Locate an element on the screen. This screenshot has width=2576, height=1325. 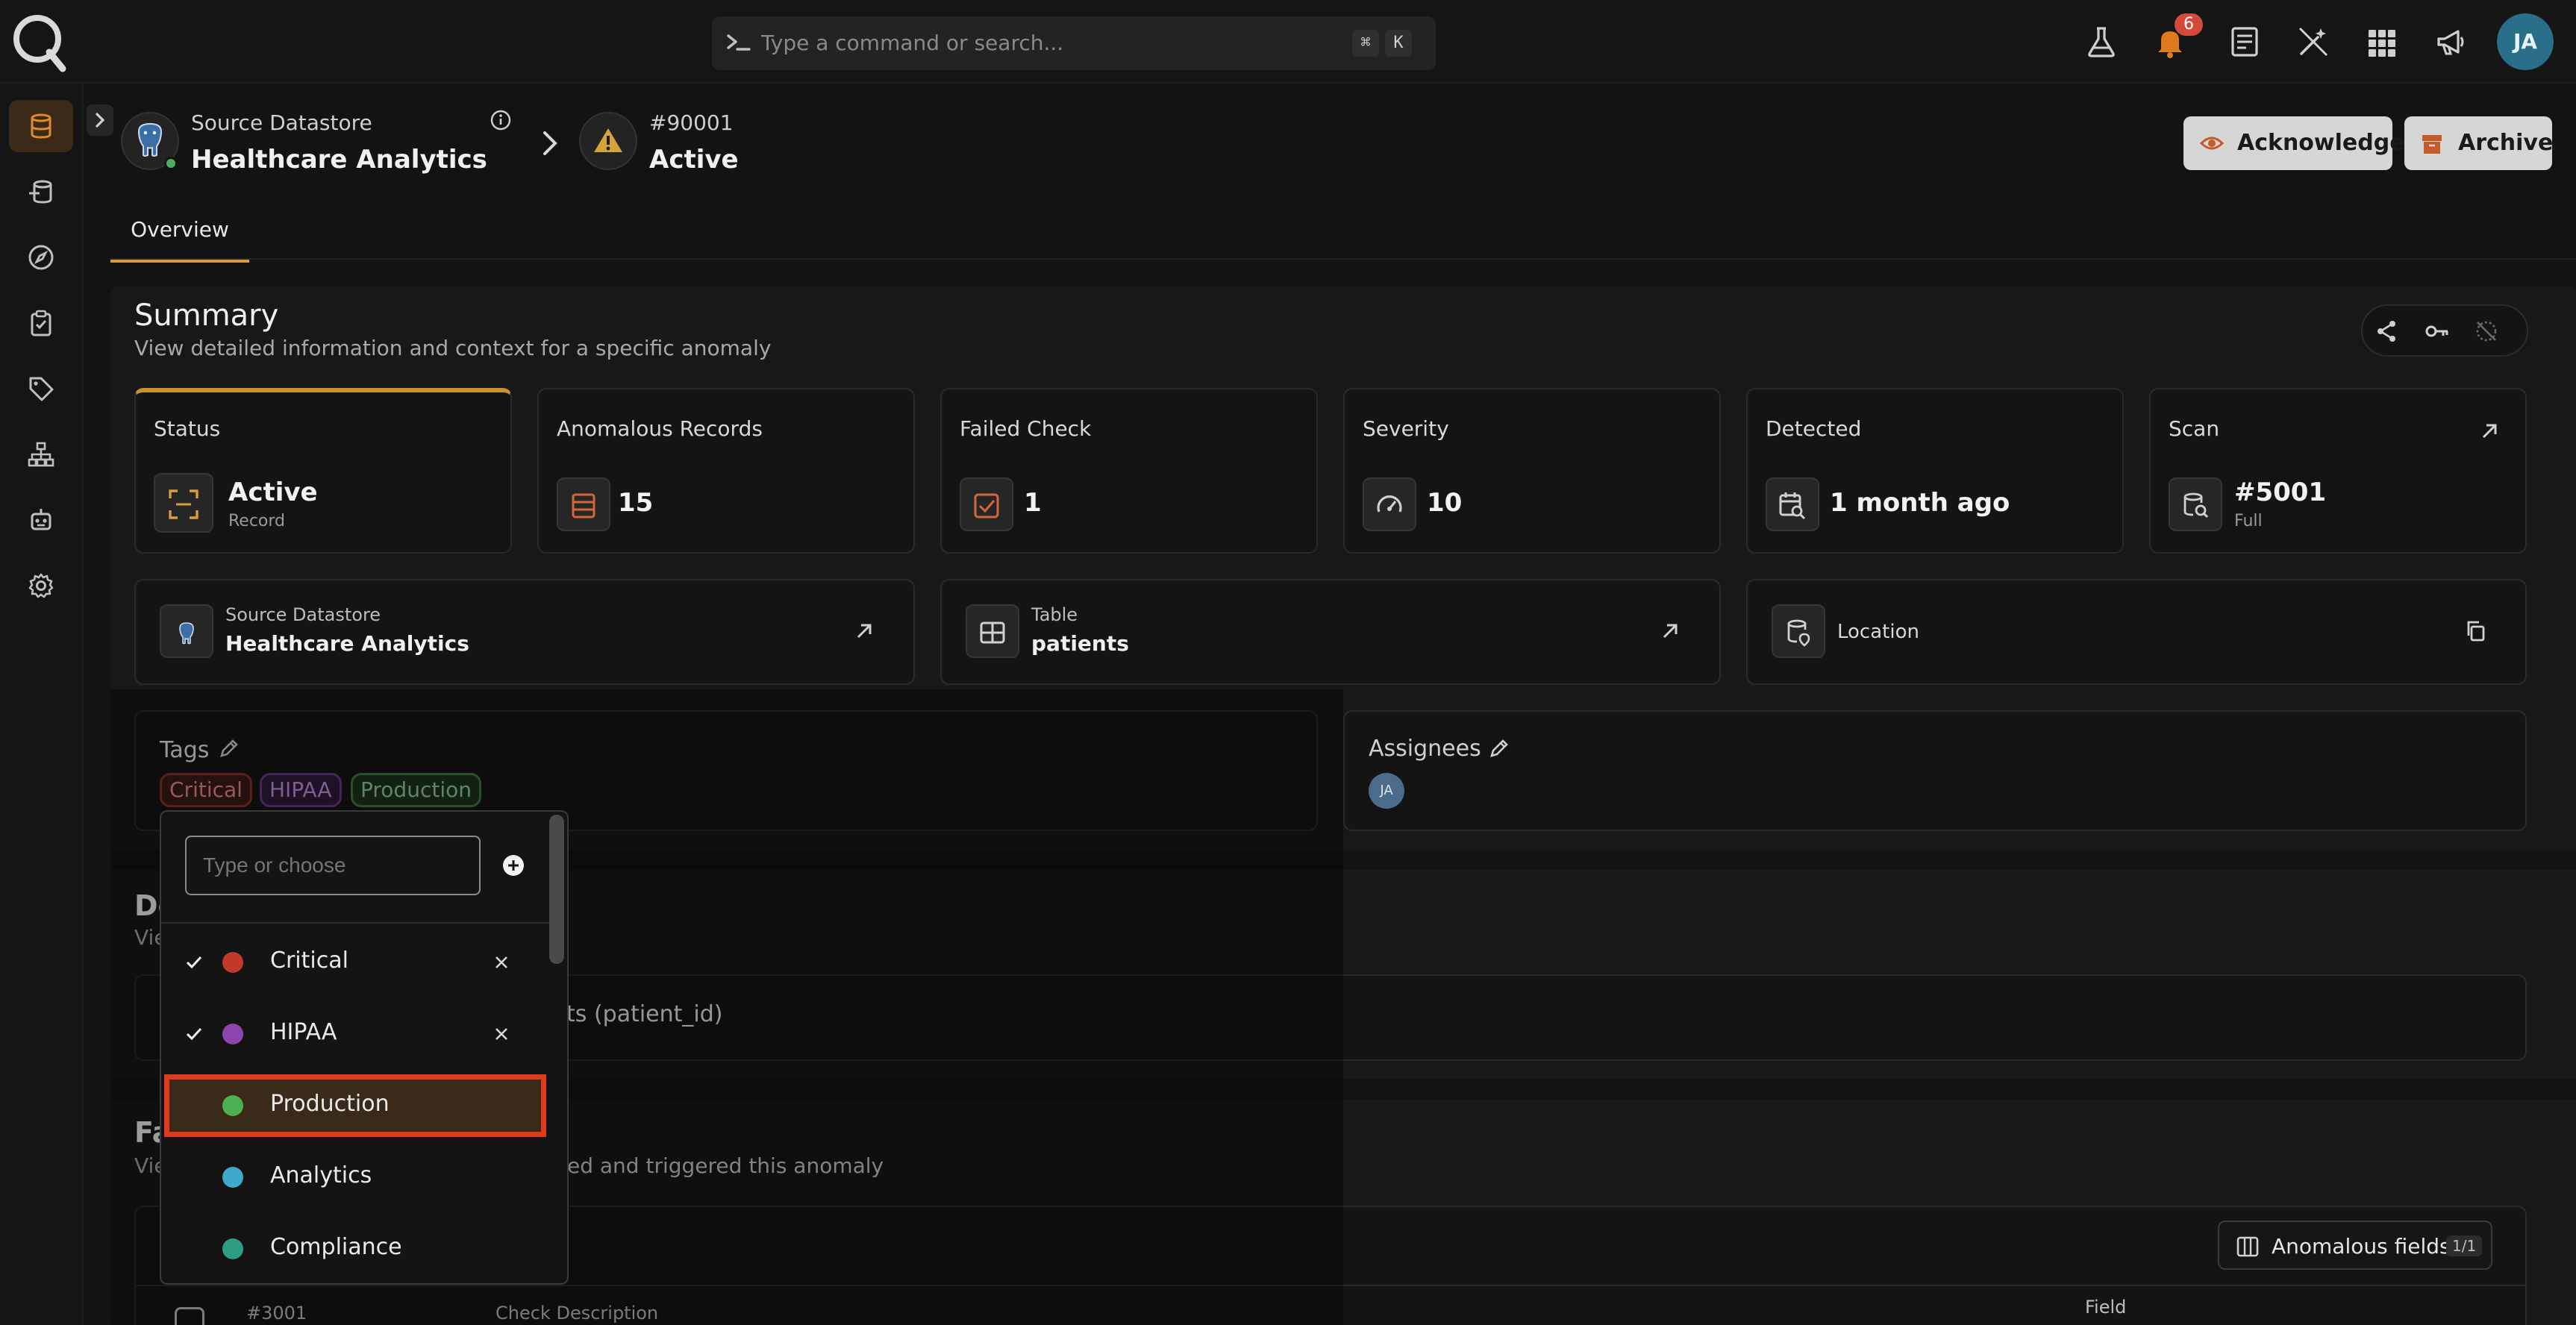
shortcut-k-key: K is located at coordinates (1398, 43).